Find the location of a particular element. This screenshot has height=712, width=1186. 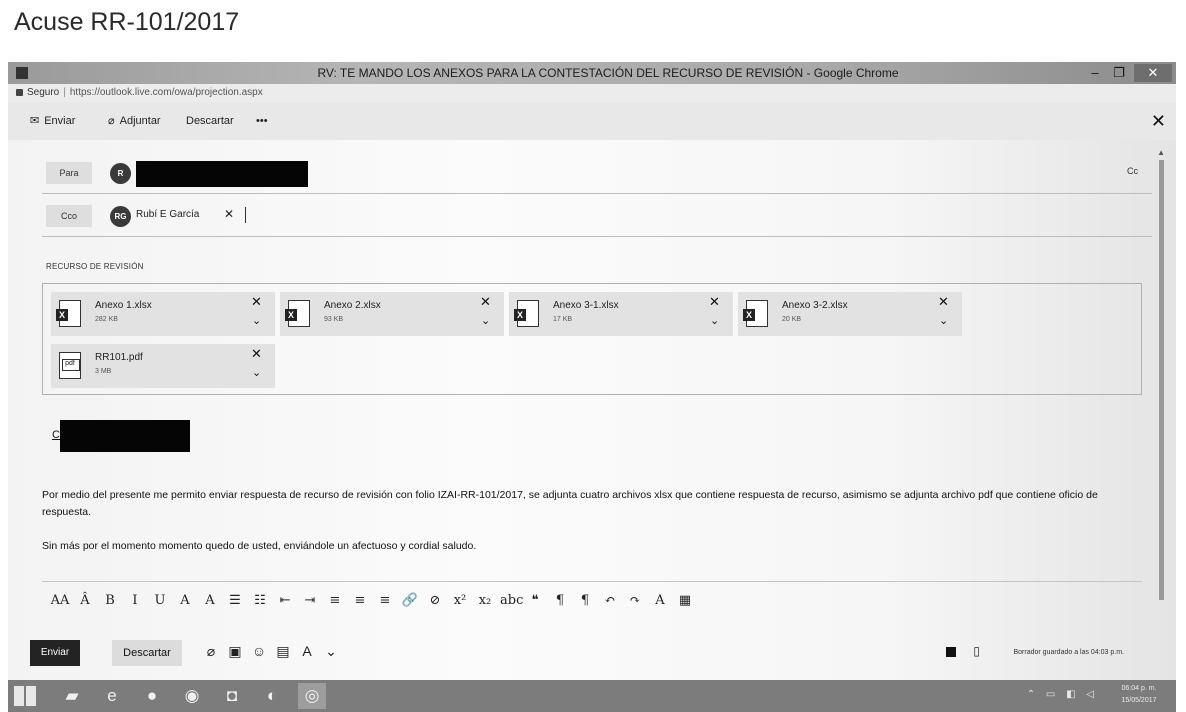

format-options-icon: A is located at coordinates (307, 651).